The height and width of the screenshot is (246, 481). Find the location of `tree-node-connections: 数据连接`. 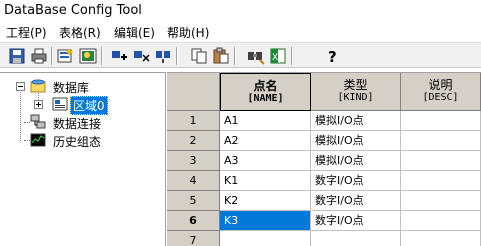

tree-node-connections: 数据连接 is located at coordinates (83, 122).